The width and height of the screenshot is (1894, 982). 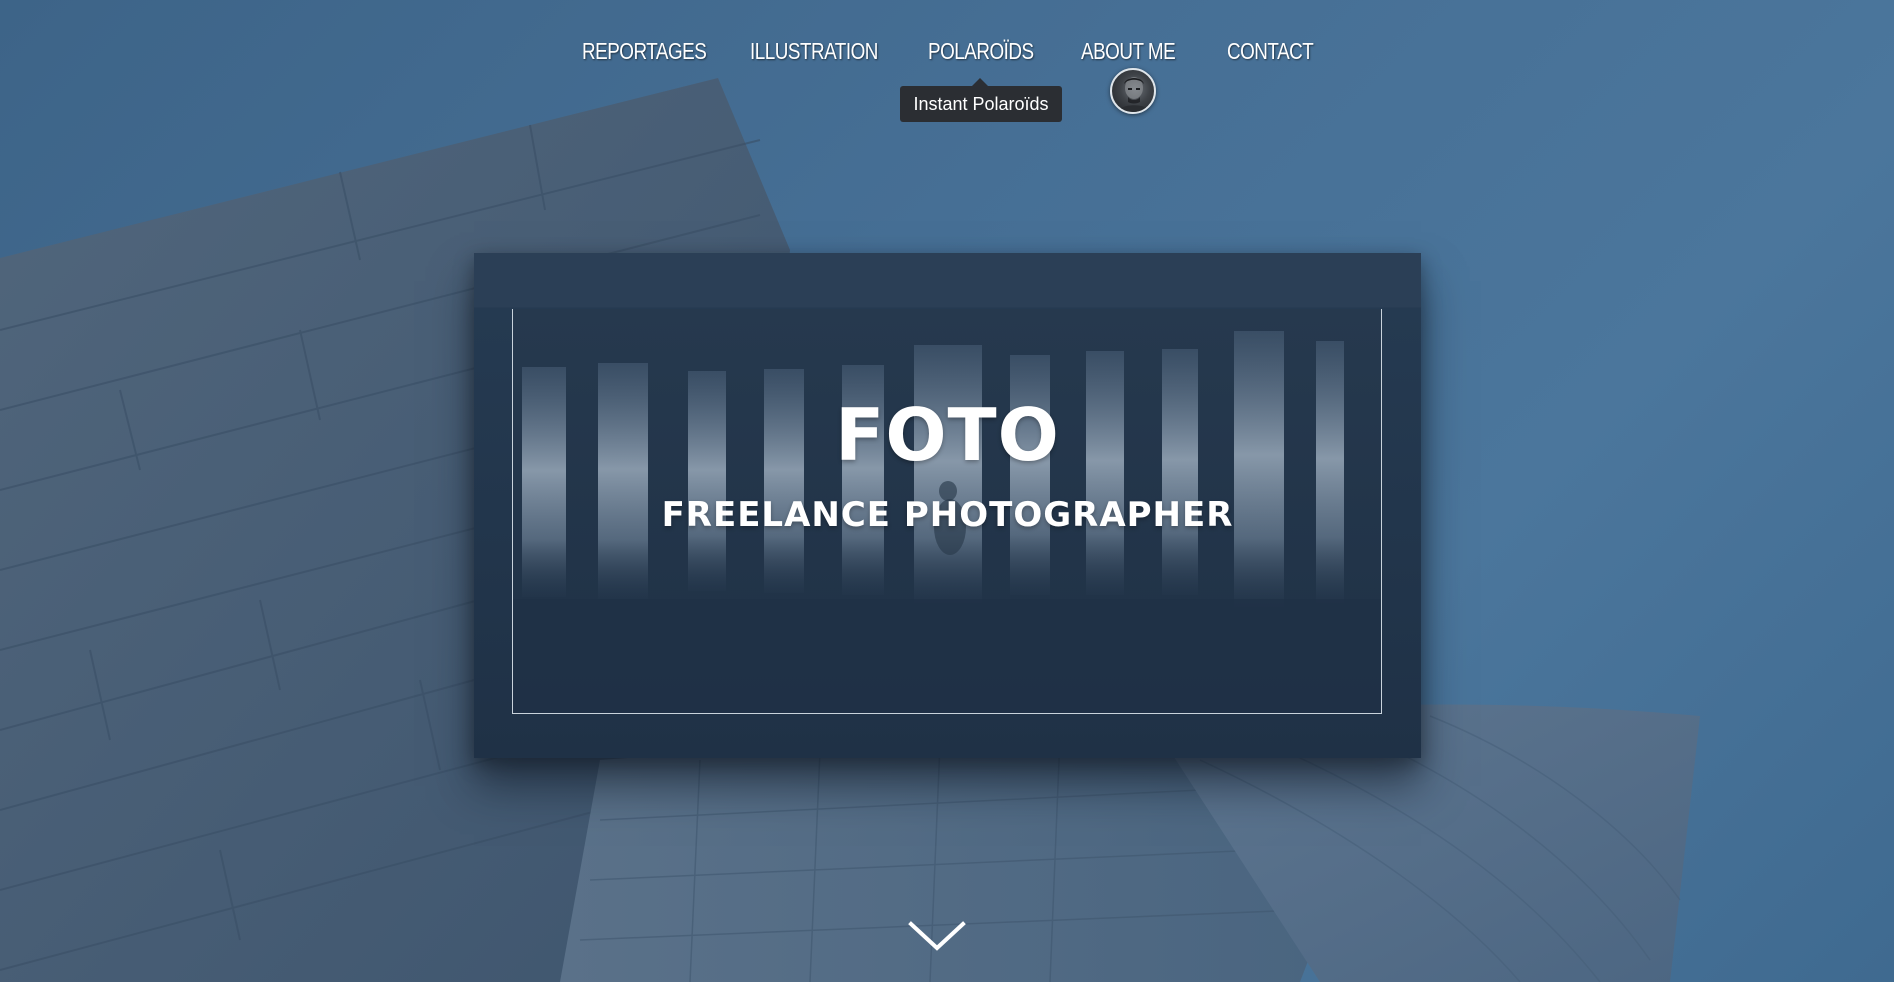 What do you see at coordinates (980, 82) in the screenshot?
I see `tooltip-arrow` at bounding box center [980, 82].